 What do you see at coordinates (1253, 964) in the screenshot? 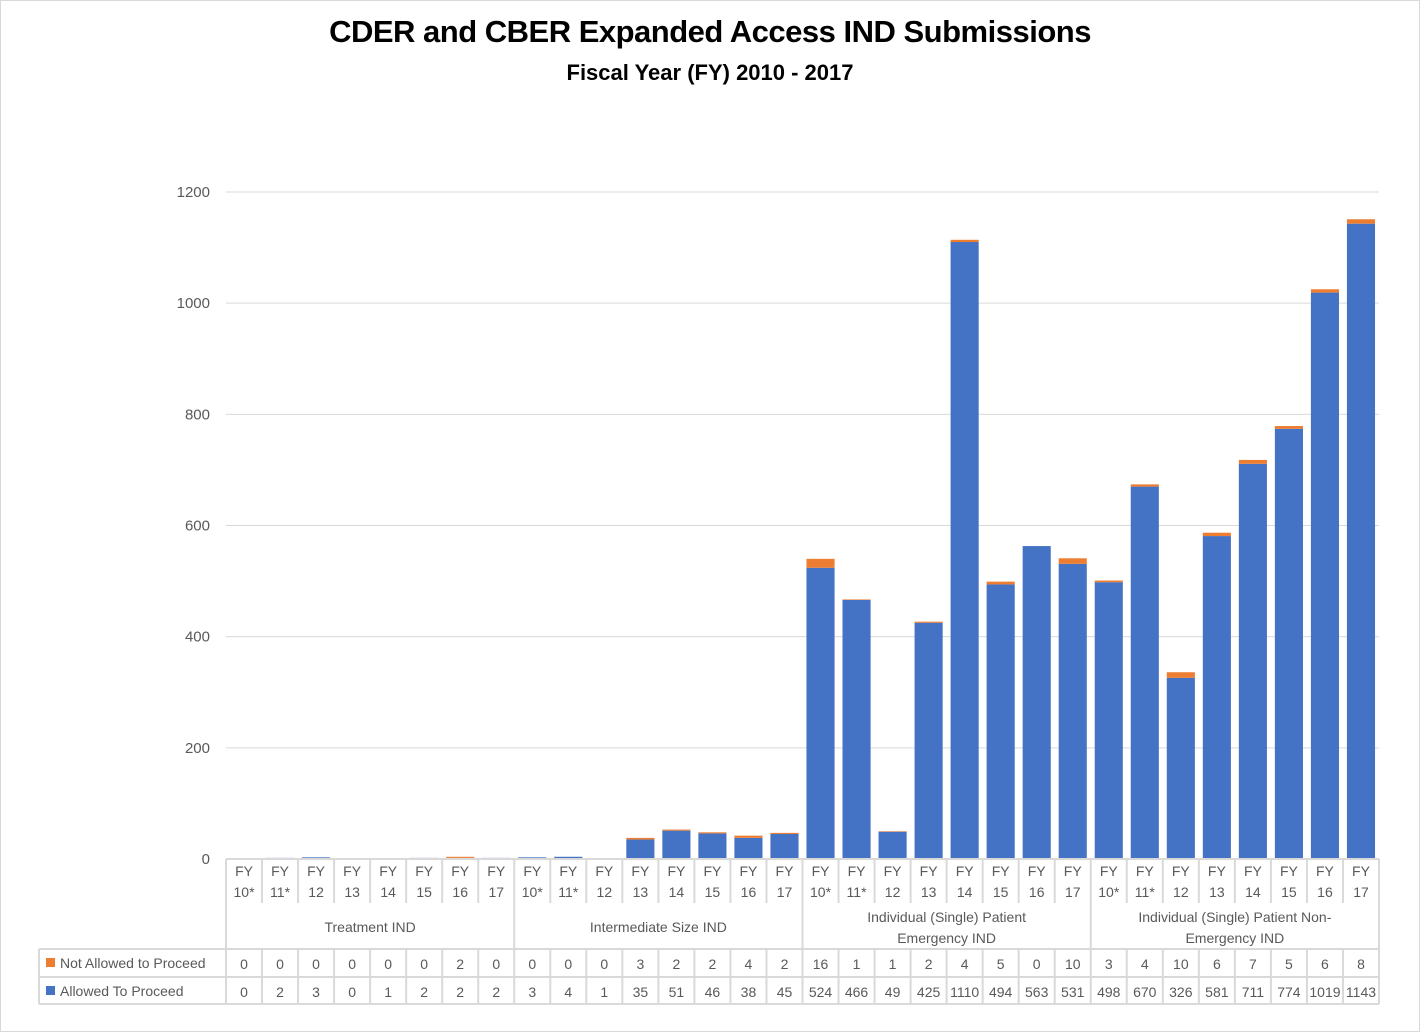
I see `table-cell-not-allowed: 7` at bounding box center [1253, 964].